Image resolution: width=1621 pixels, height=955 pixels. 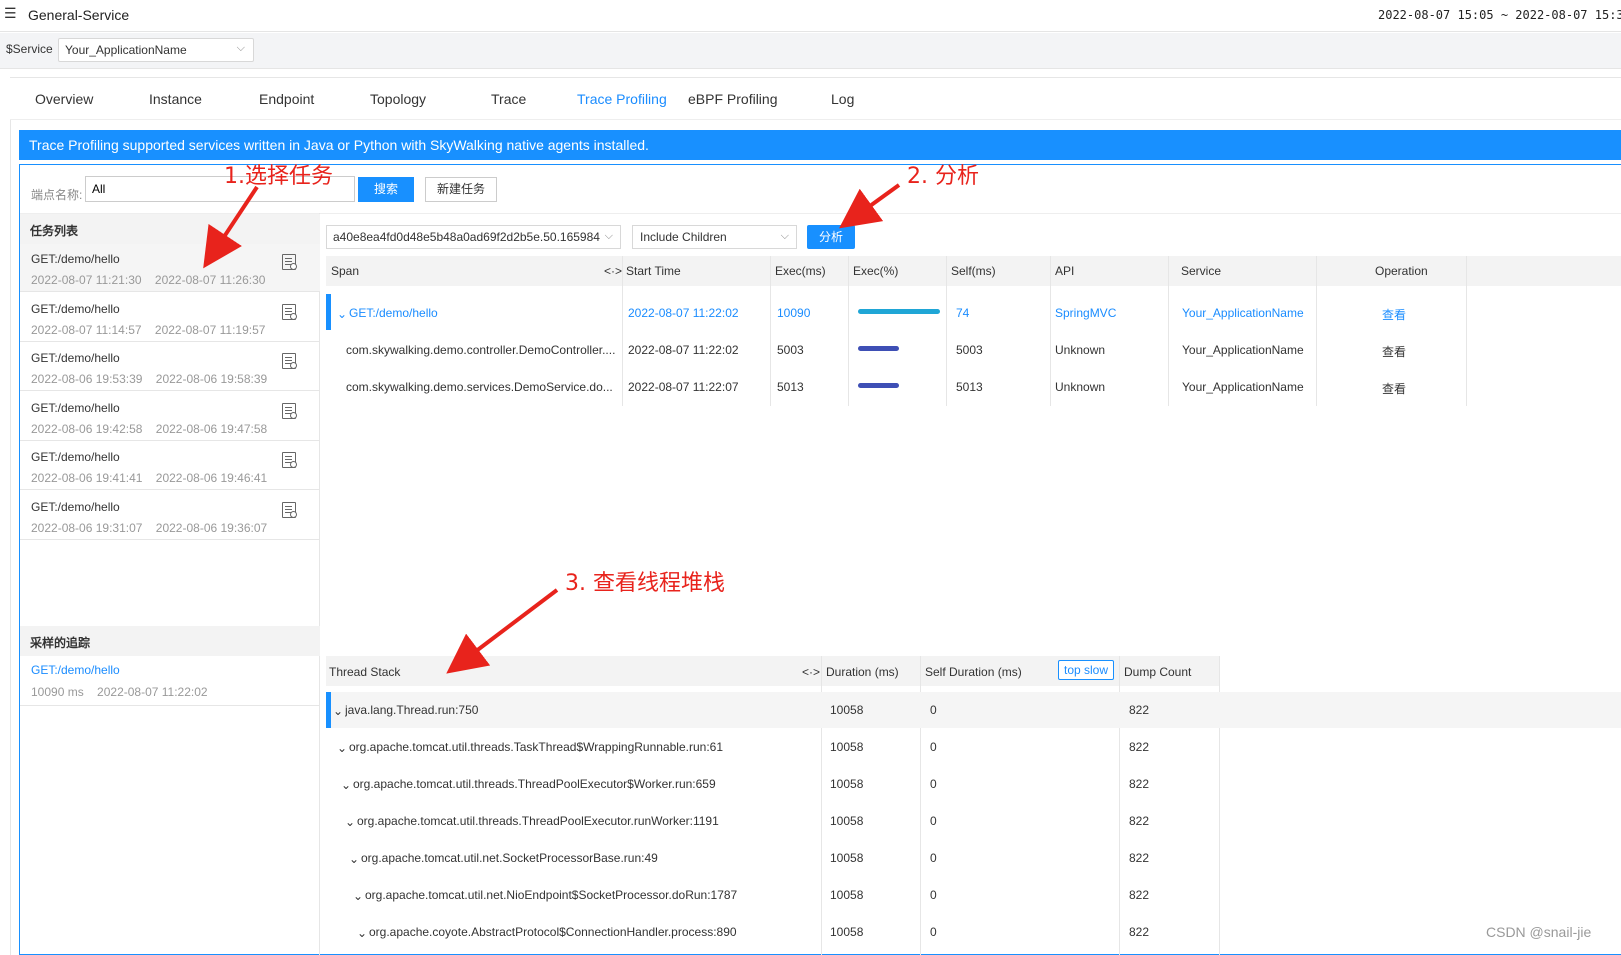 I want to click on arrow-step2, so click(x=870, y=206).